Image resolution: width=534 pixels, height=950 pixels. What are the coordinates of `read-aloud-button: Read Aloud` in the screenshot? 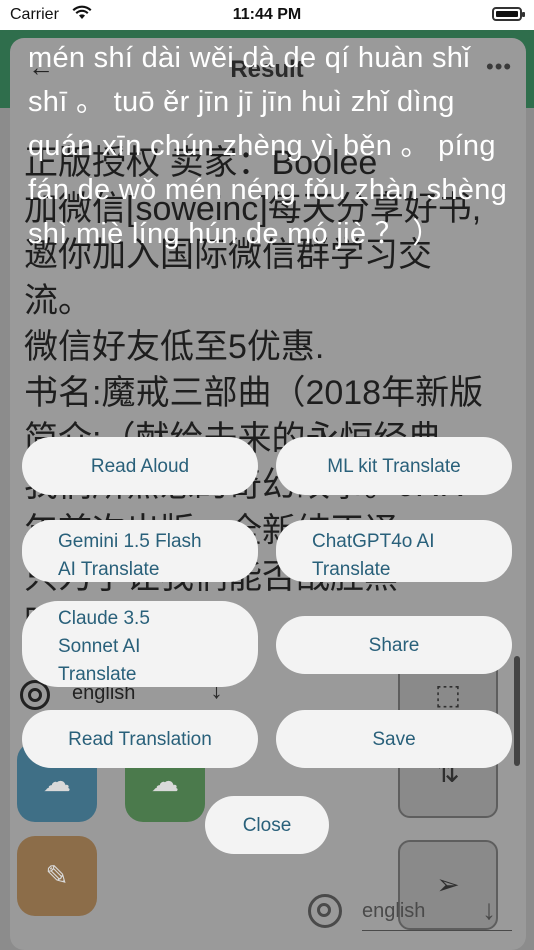 It's located at (140, 466).